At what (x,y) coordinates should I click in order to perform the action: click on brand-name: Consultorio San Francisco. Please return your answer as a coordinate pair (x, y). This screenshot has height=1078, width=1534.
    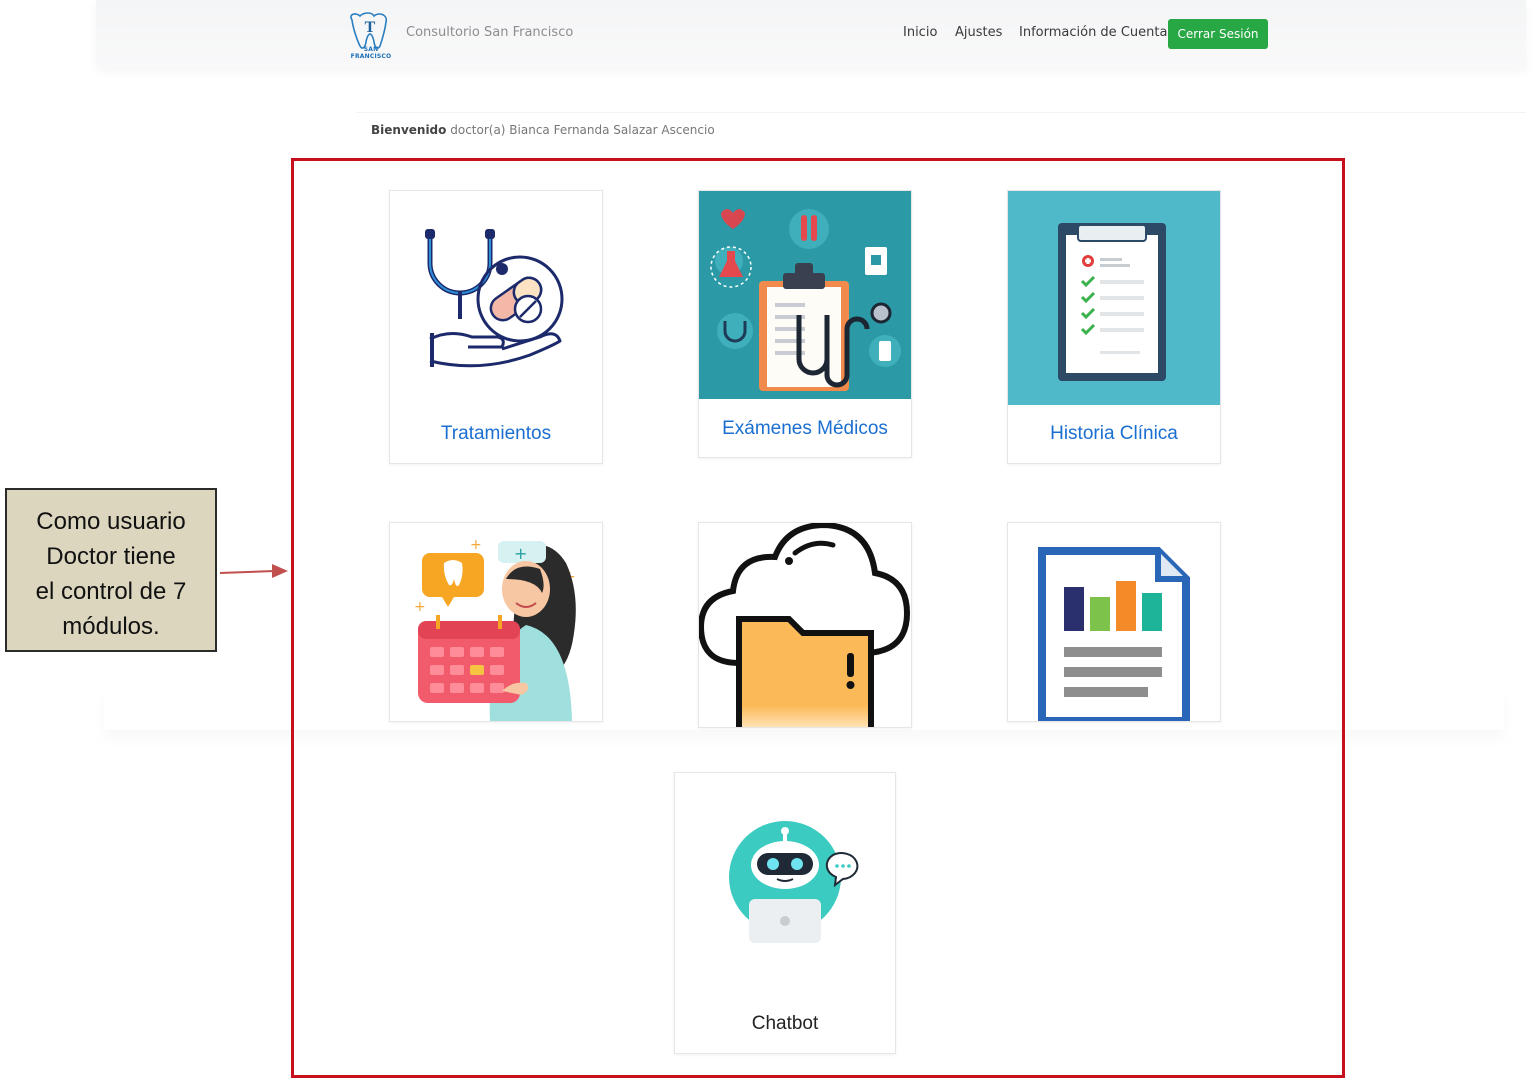
    Looking at the image, I should click on (489, 32).